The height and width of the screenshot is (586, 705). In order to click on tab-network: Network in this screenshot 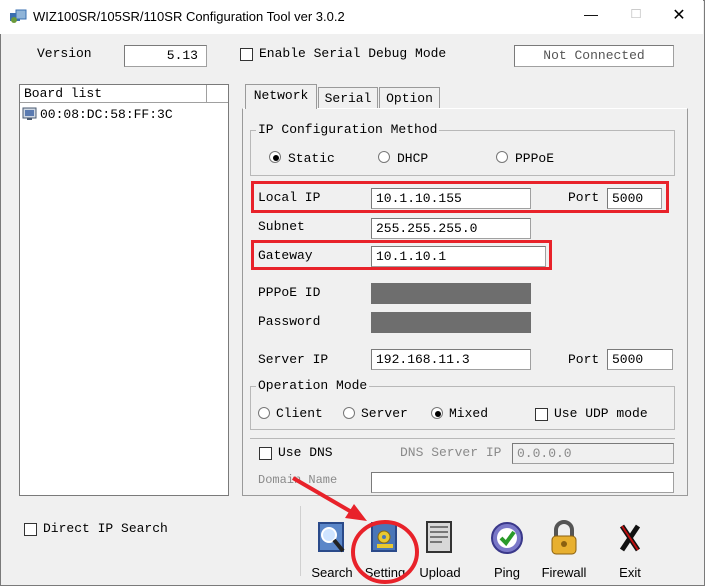, I will do `click(281, 96)`.